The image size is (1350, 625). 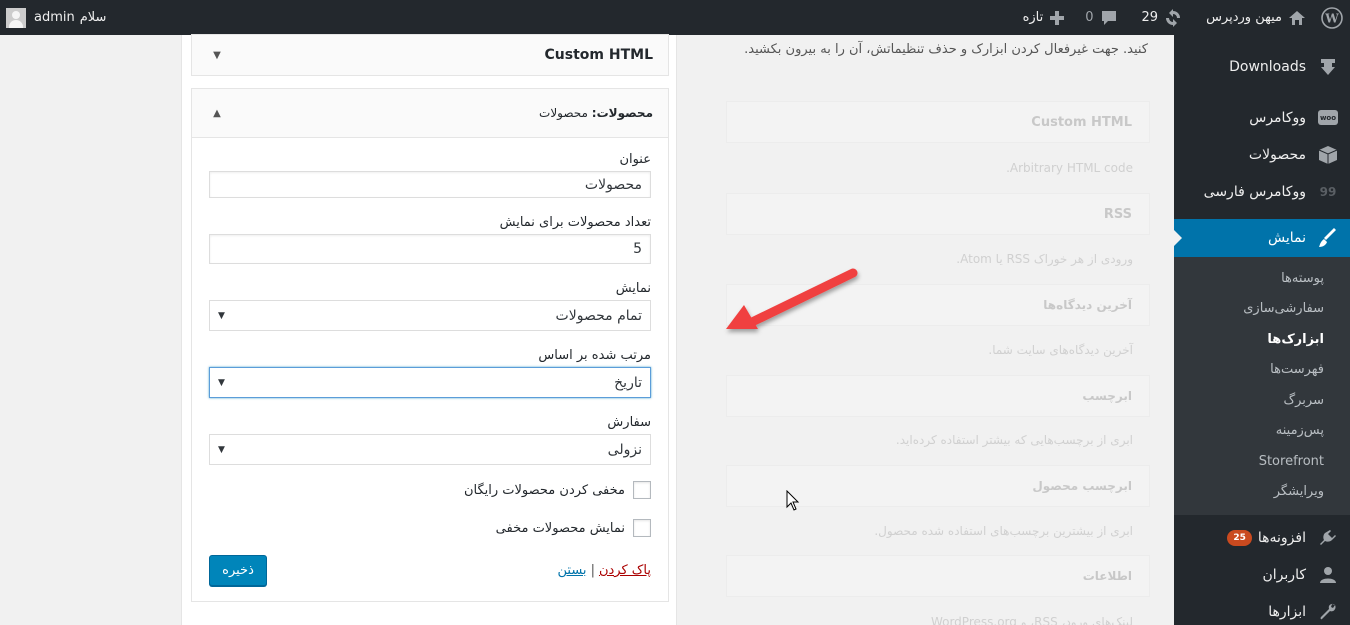 I want to click on widget-description: ورودی از هر خوراک RSS یا Atom., so click(x=1044, y=259).